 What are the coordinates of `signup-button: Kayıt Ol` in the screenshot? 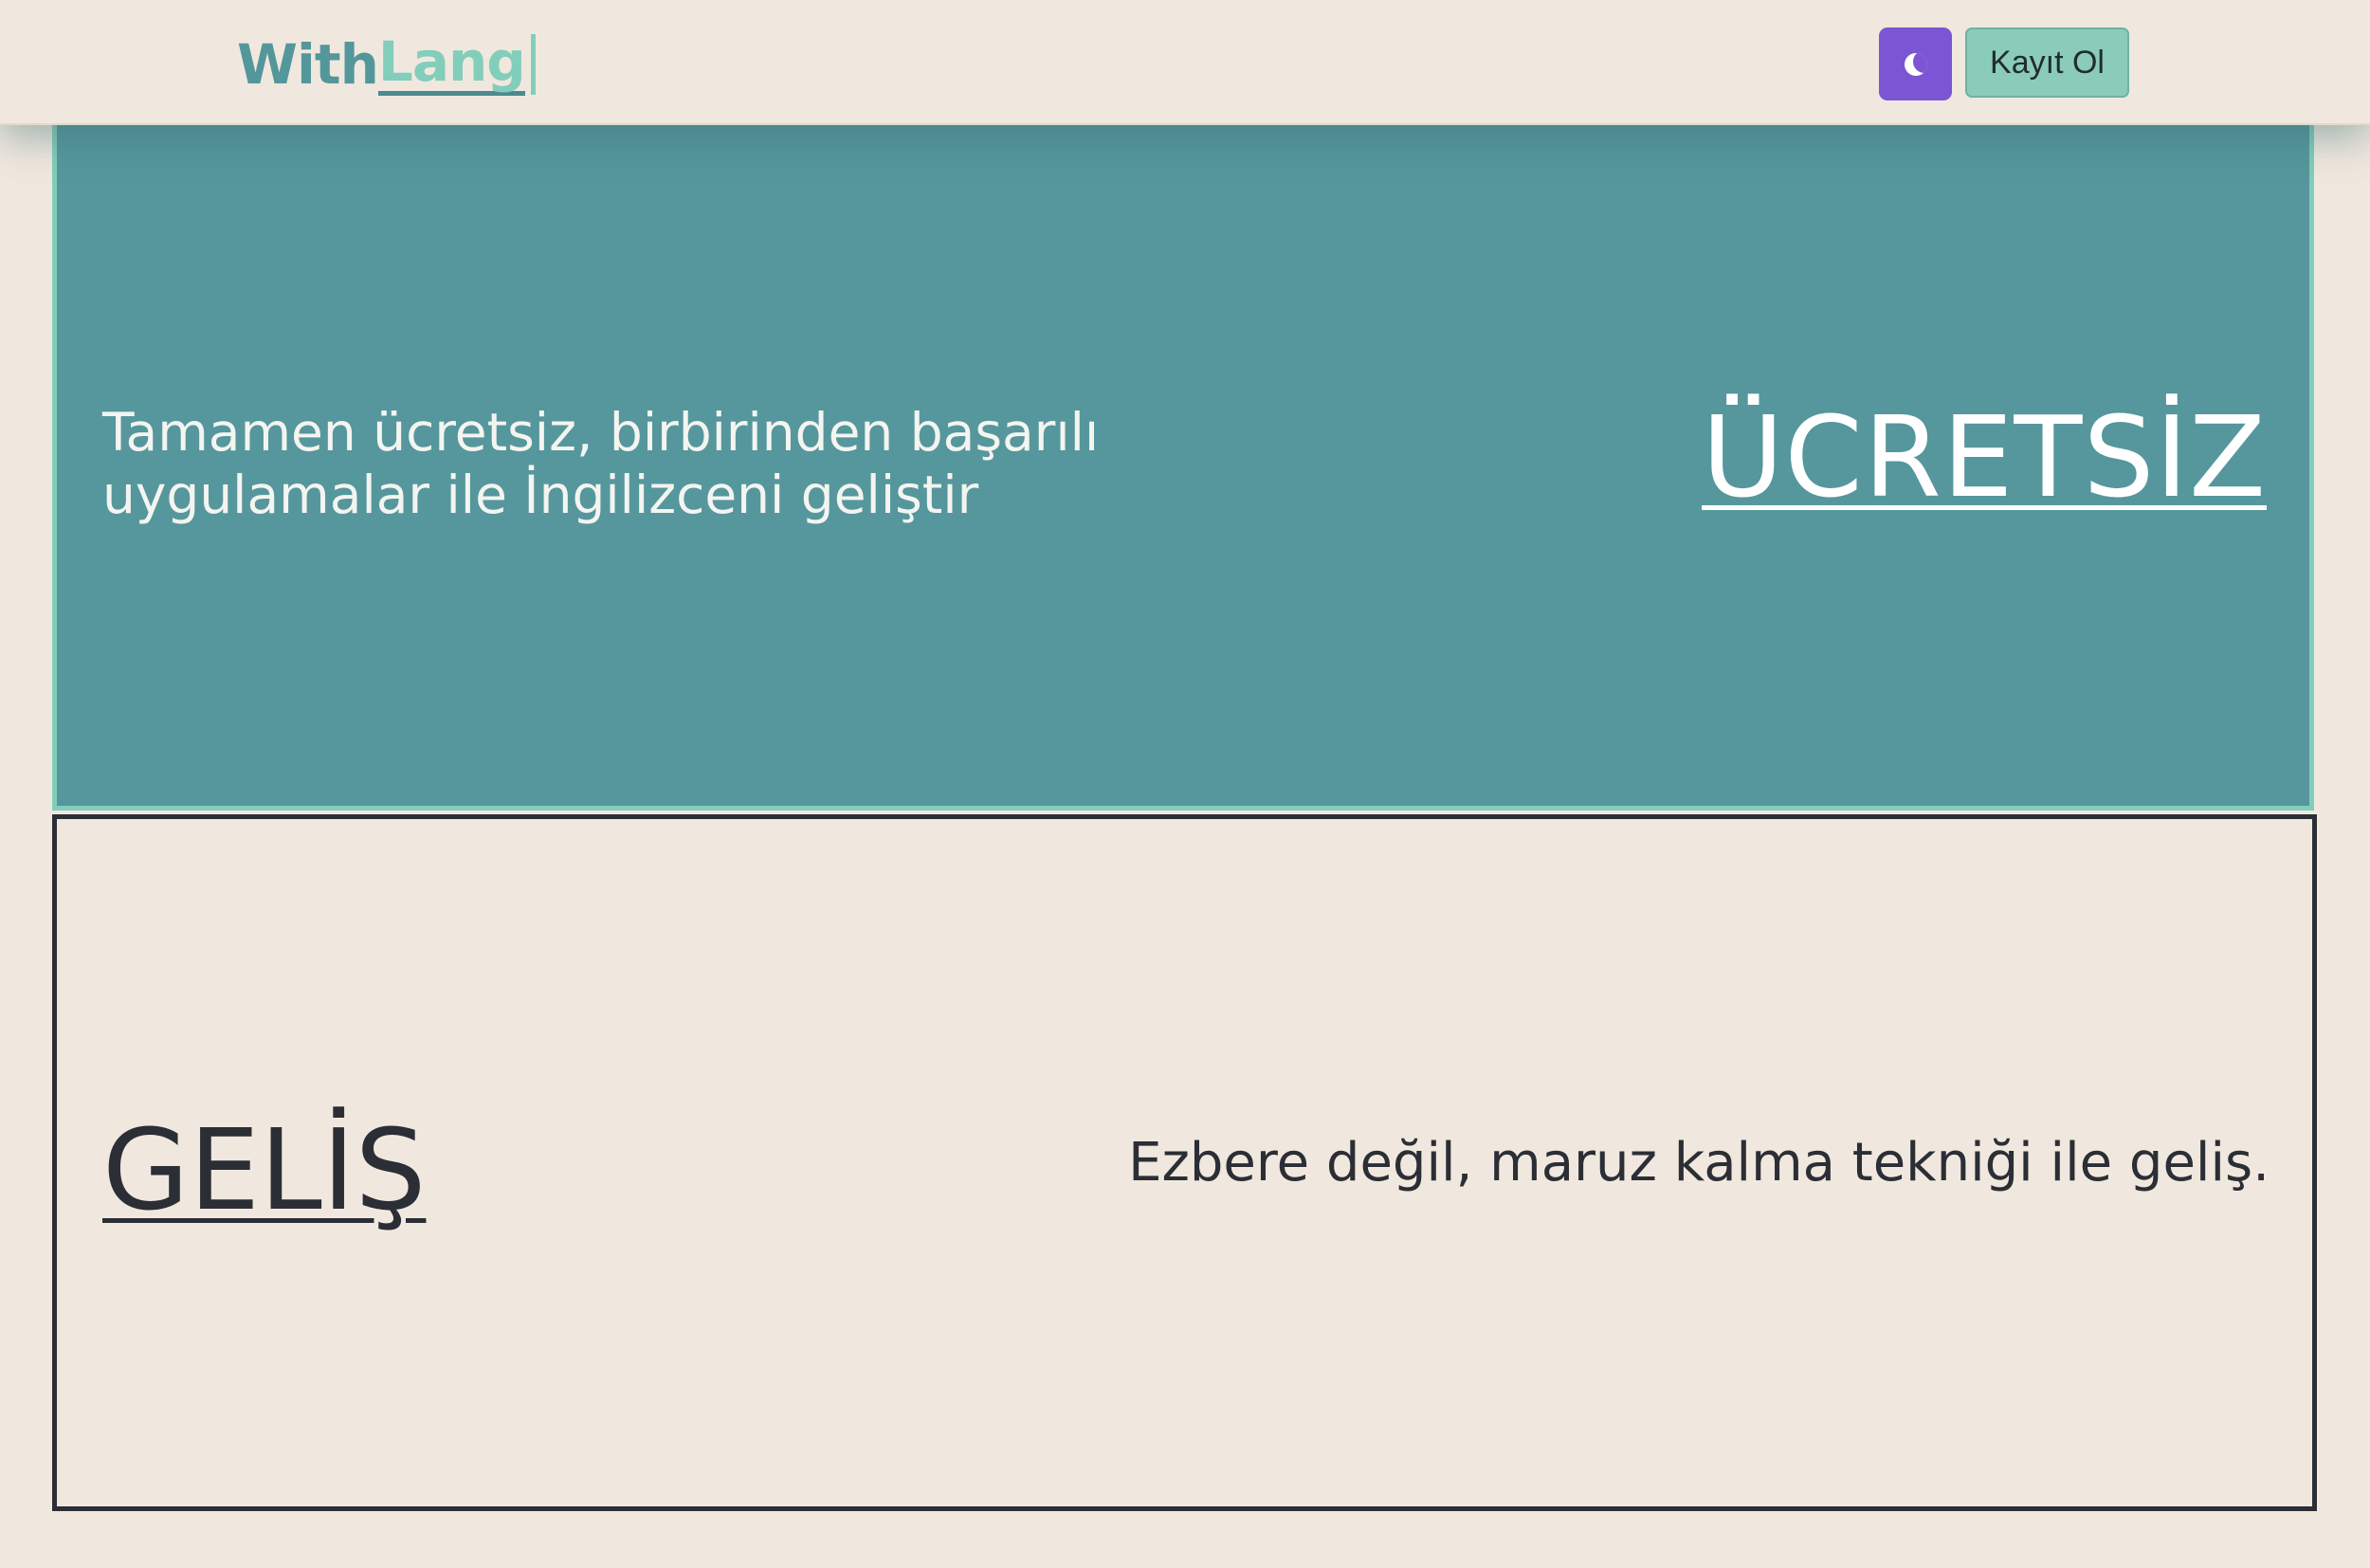 It's located at (2047, 62).